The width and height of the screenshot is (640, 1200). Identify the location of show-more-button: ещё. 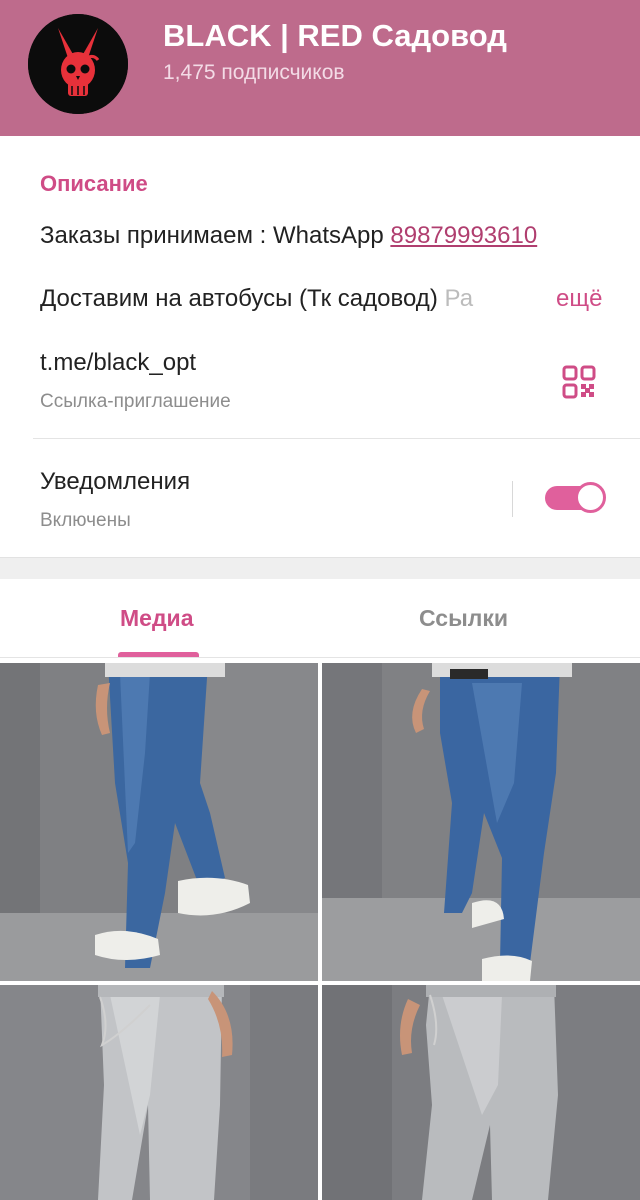
(573, 299).